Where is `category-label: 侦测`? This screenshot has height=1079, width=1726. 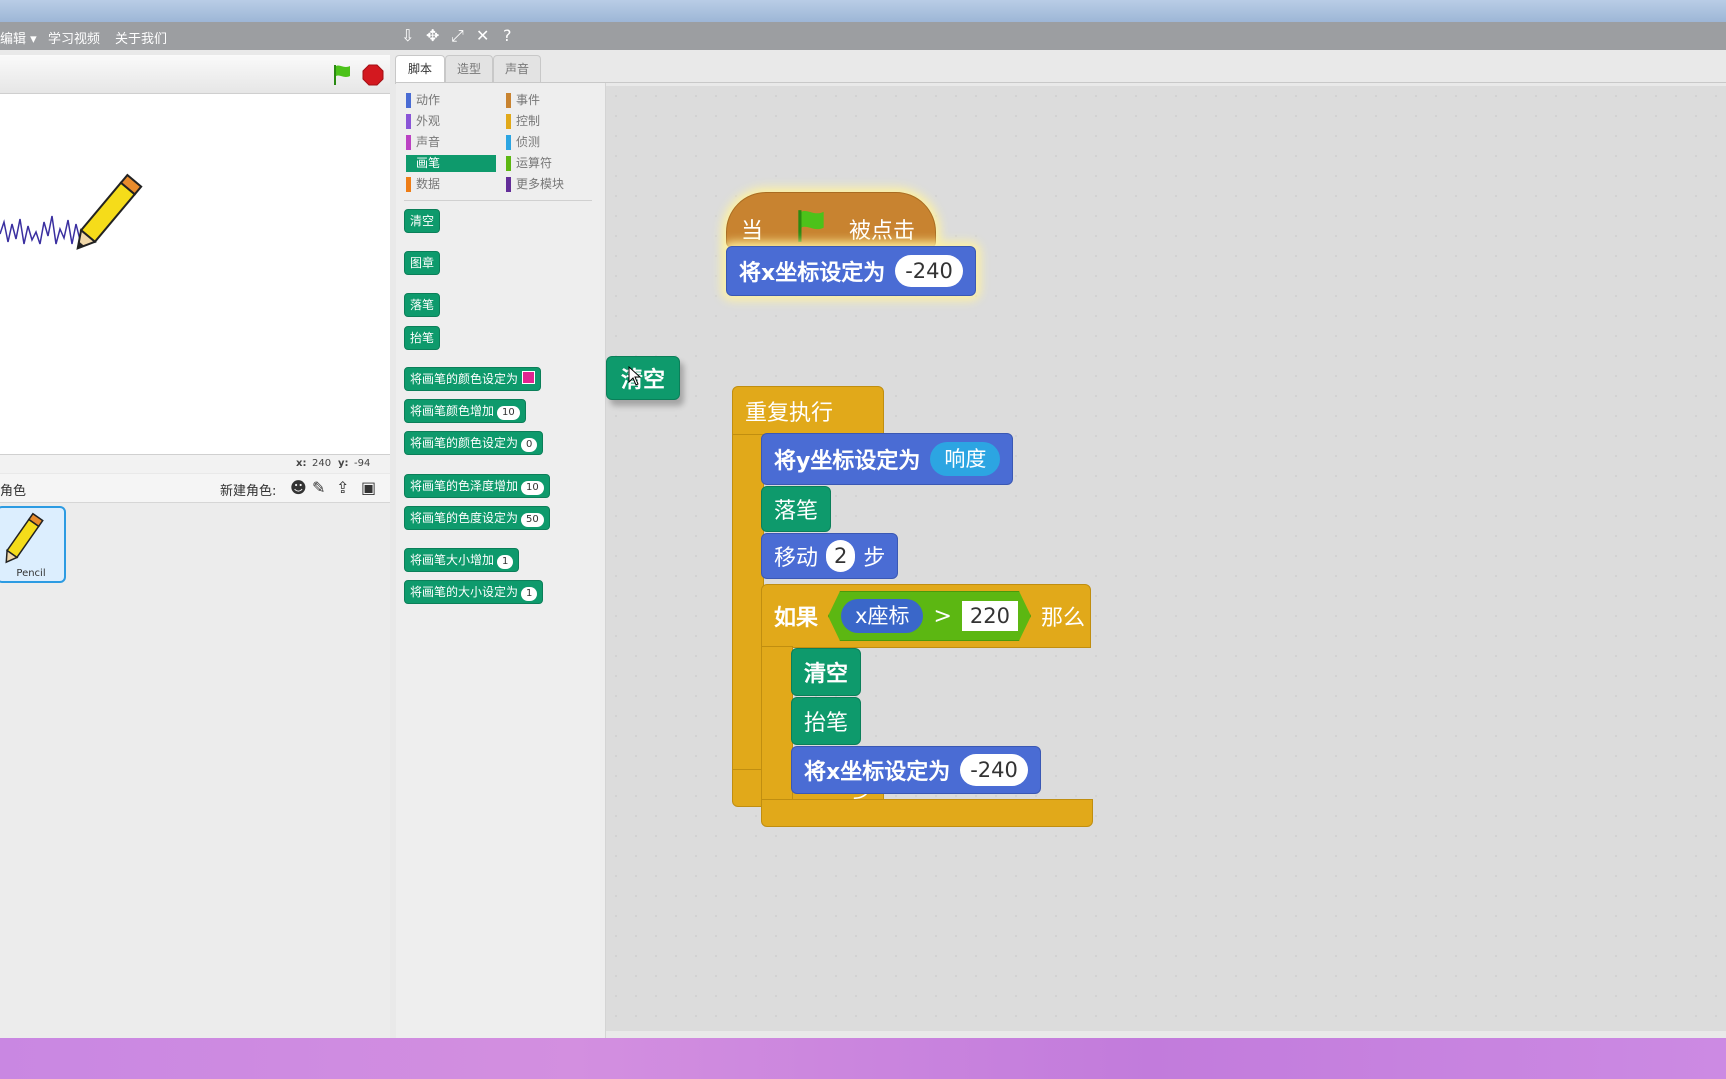
category-label: 侦测 is located at coordinates (528, 142).